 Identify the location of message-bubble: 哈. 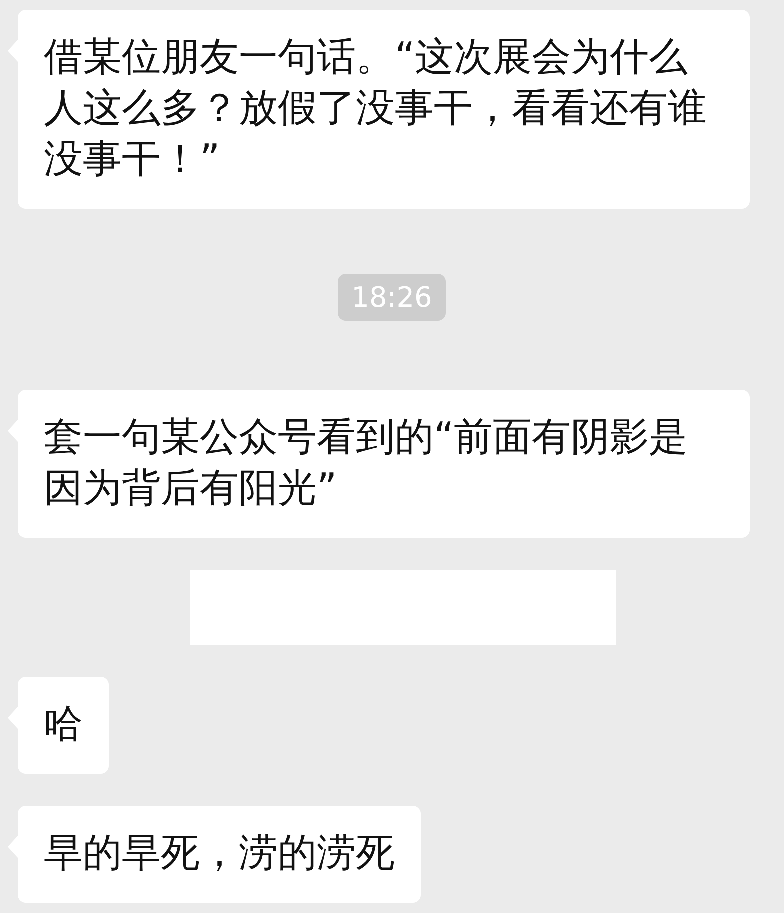
(63, 725).